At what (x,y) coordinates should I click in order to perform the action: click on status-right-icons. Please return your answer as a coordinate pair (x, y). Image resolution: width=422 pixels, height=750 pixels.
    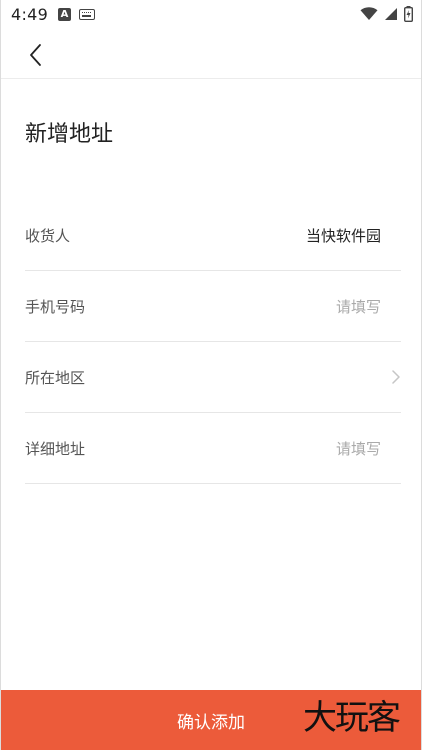
    Looking at the image, I should click on (386, 14).